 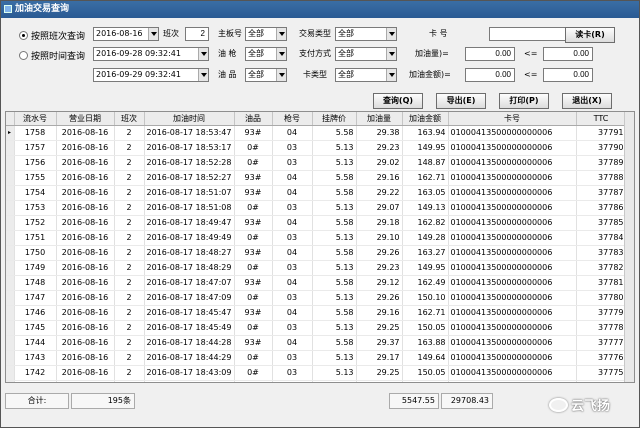 I want to click on exit-button: 退出(X), so click(x=587, y=101).